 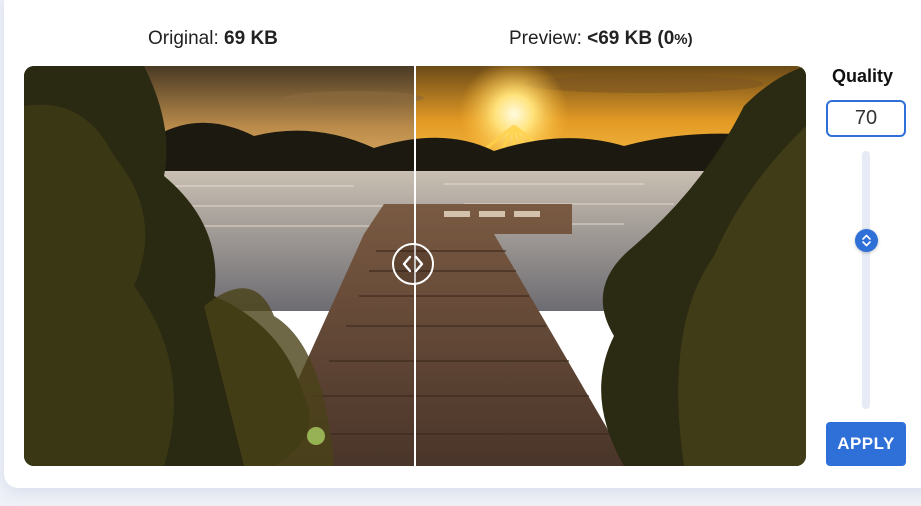 I want to click on original-size-value: 69 KB, so click(x=251, y=38).